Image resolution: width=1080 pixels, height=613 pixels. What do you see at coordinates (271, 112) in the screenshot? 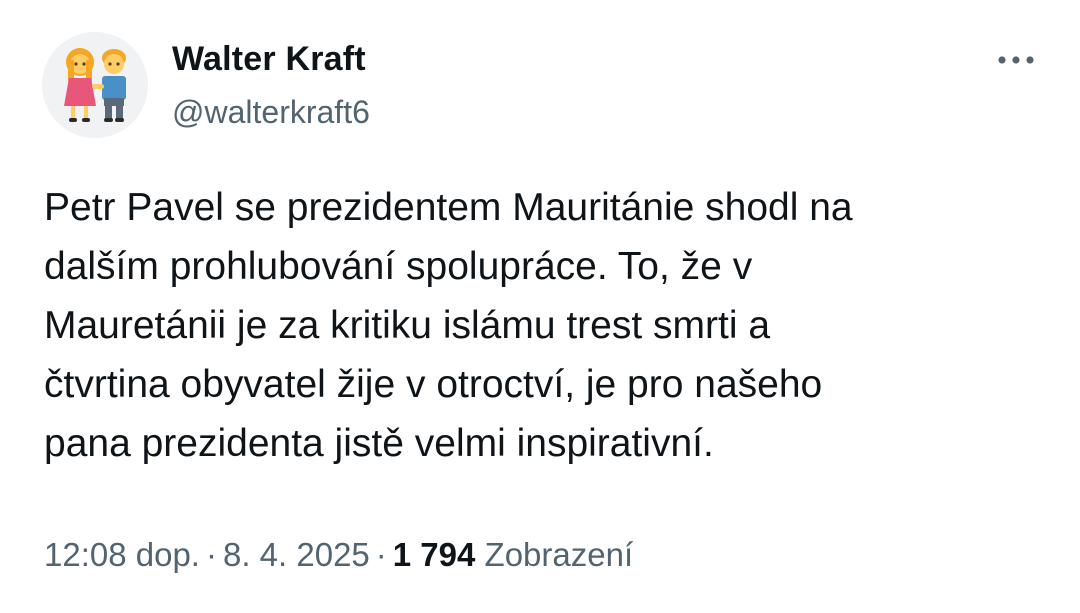
I see `author-handle: @walterkraft6` at bounding box center [271, 112].